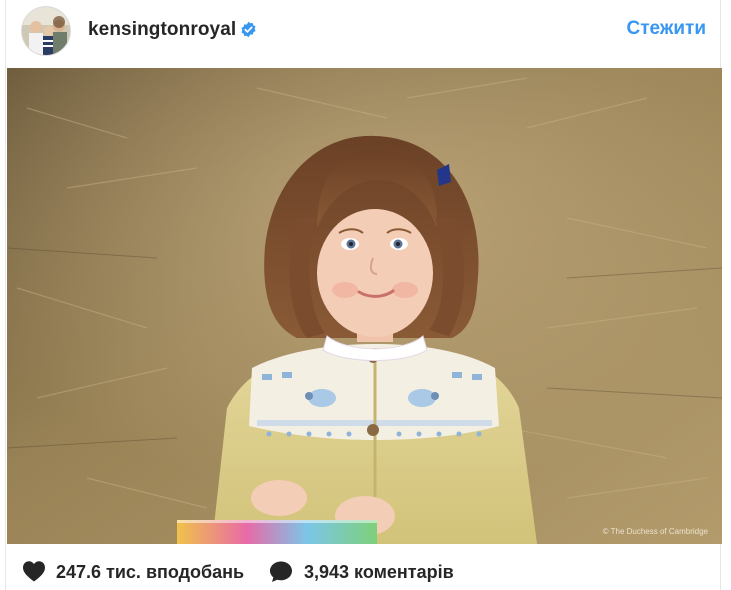  Describe the element at coordinates (281, 571) in the screenshot. I see `comment-bubble-icon` at that location.